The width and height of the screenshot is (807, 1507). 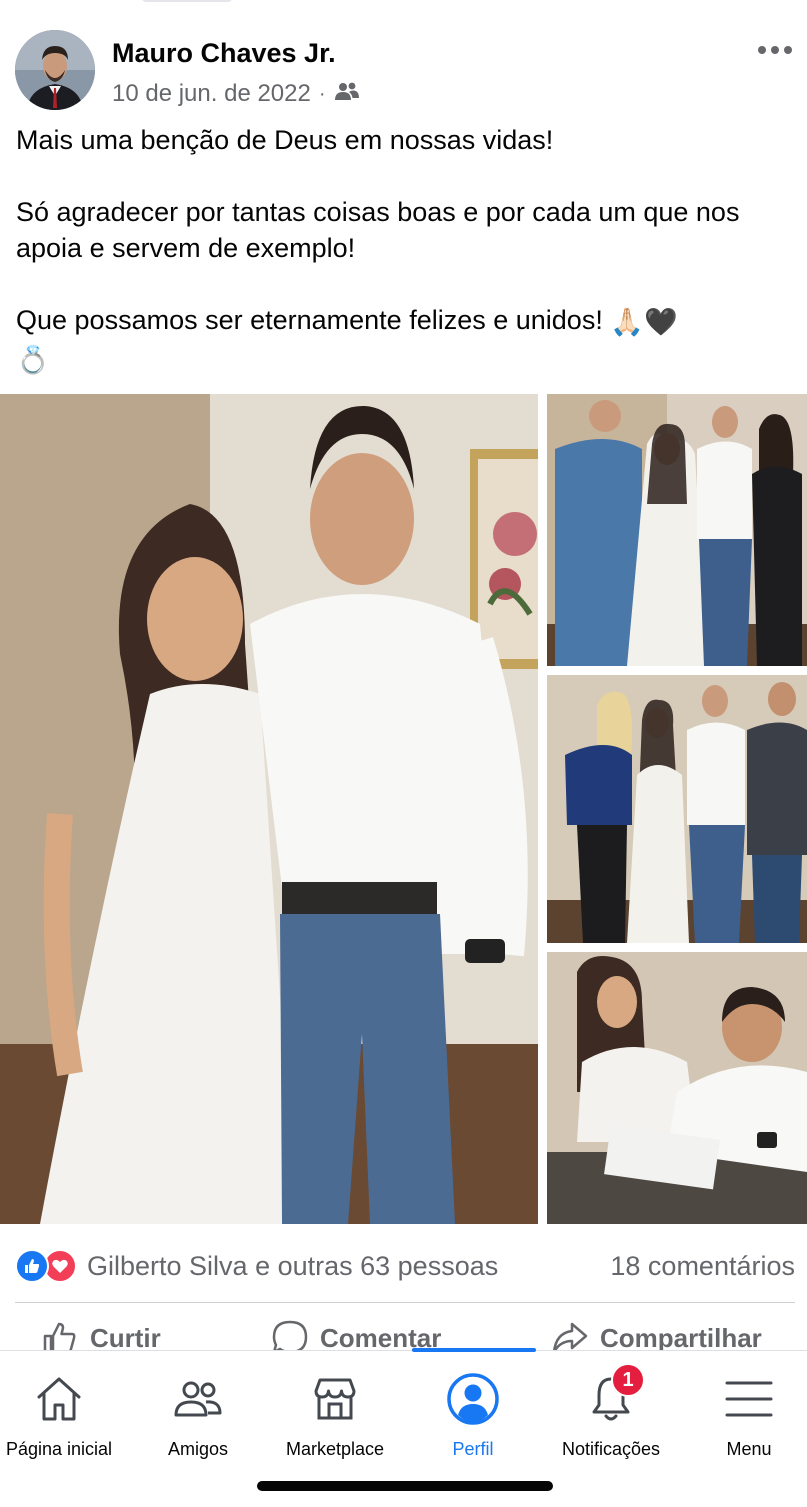 I want to click on nav-home: Página inicial, so click(x=64, y=1406).